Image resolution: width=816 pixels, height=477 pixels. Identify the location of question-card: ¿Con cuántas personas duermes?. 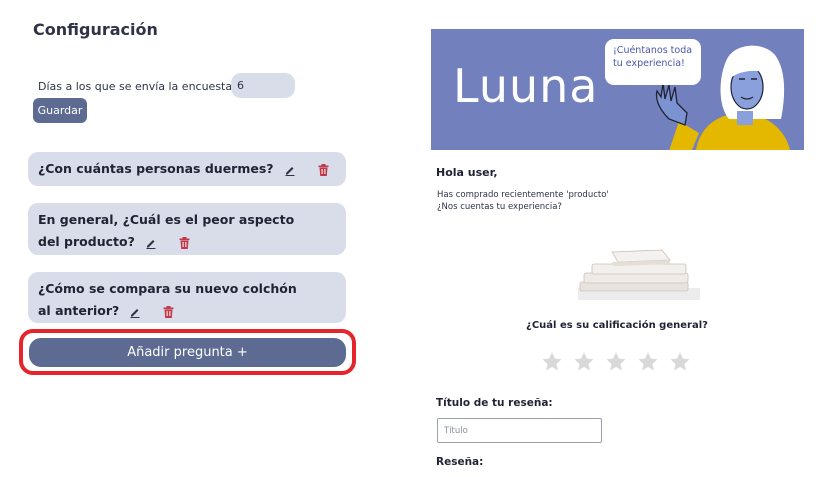
(187, 169).